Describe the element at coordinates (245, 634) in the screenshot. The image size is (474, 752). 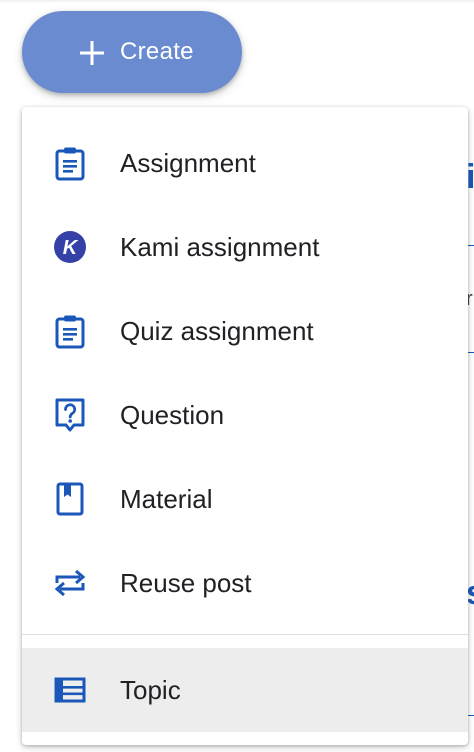
I see `menu-divider` at that location.